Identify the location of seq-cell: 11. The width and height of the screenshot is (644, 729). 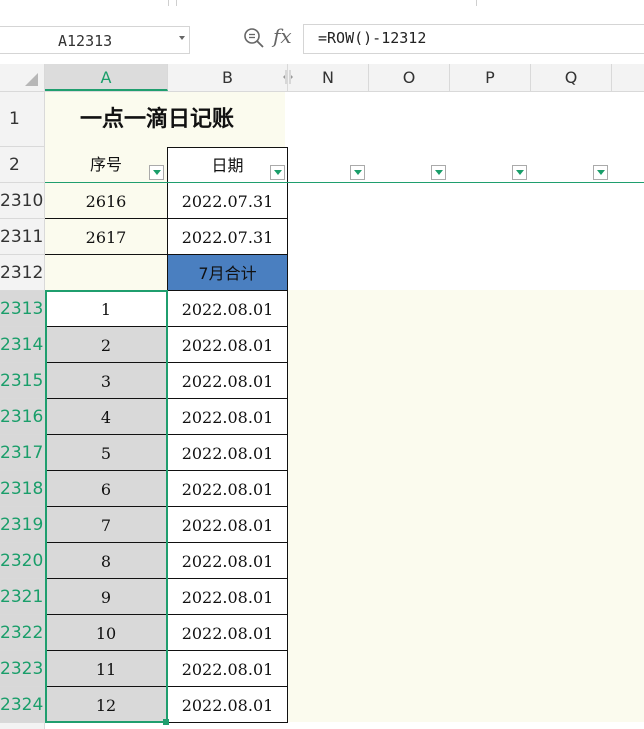
(106, 669).